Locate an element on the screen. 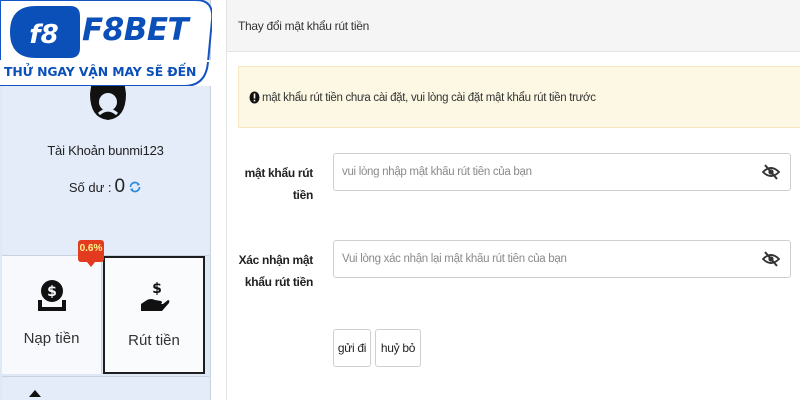 The image size is (800, 400). account-name: Tài Khoản bunmi123 is located at coordinates (105, 150).